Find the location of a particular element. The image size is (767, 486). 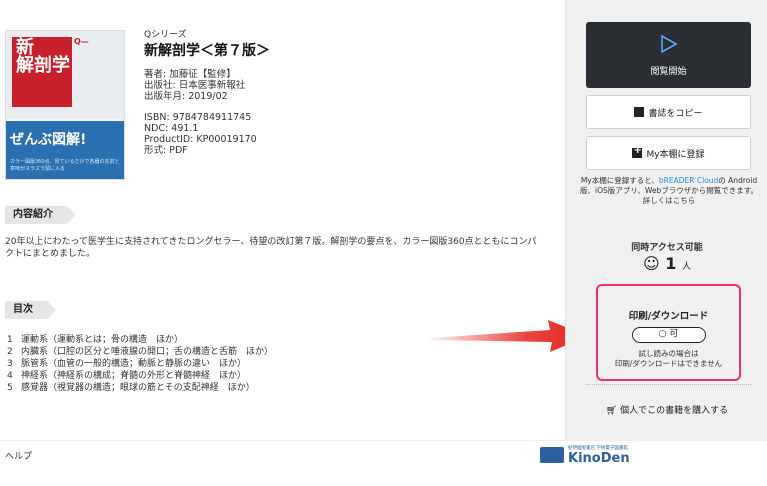

toc-item: 2 内臓系（口腔の区分と唾液腺の開口；舌の構造と舌筋 ほか） is located at coordinates (140, 352).